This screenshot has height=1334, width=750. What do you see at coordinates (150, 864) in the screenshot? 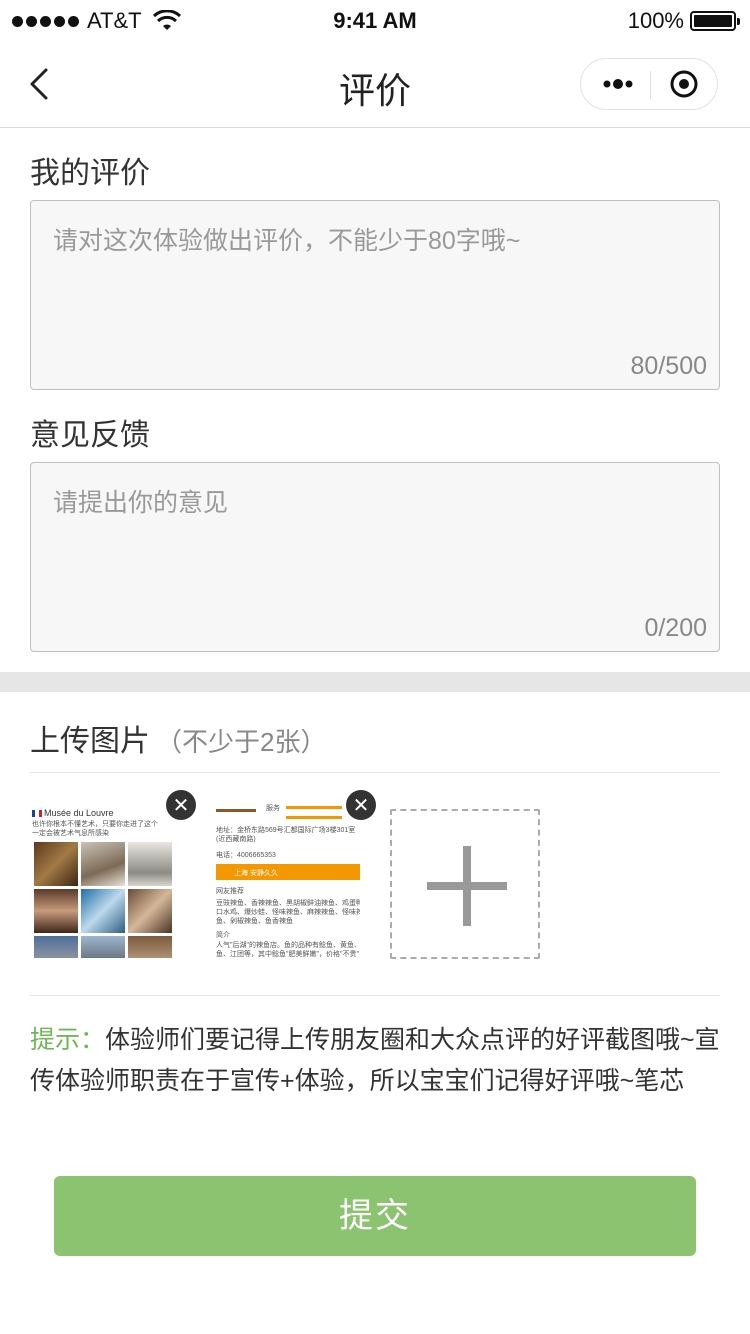
I see `statue-photo` at bounding box center [150, 864].